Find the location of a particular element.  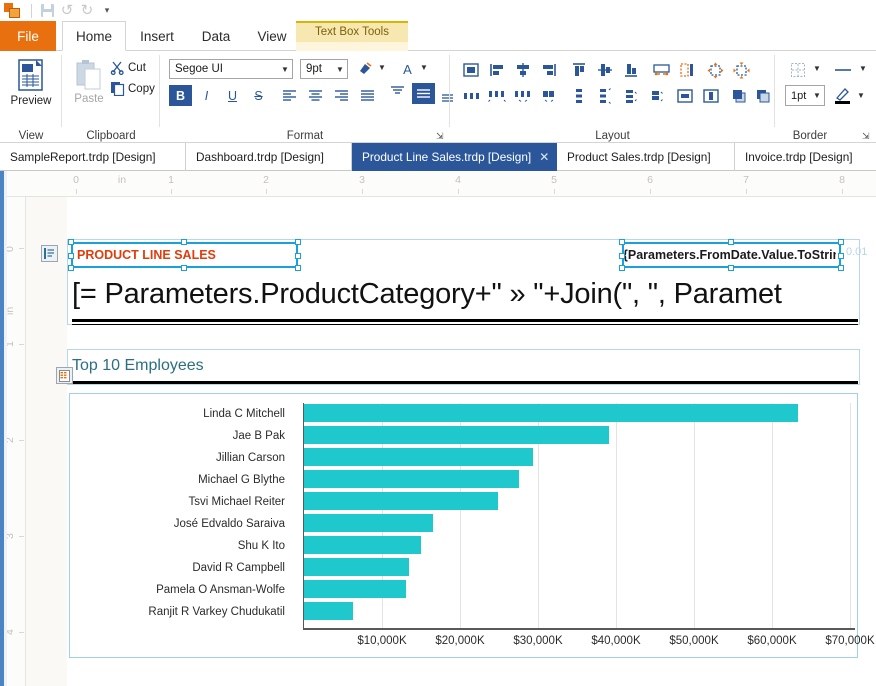

chart-x-tick-label: $40,000K is located at coordinates (616, 641).